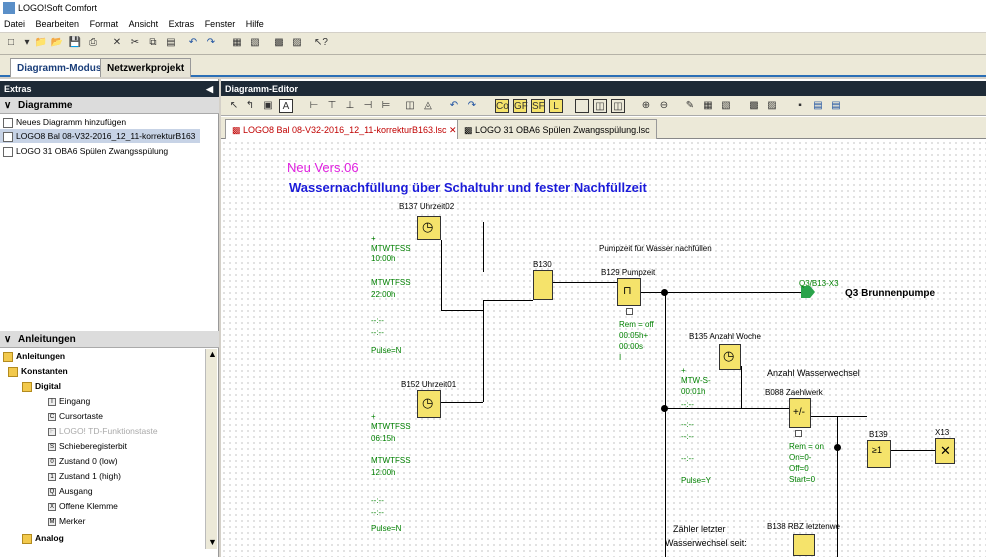 Image resolution: width=986 pixels, height=557 pixels. Describe the element at coordinates (52, 401) in the screenshot. I see `input-block-icon: I` at that location.